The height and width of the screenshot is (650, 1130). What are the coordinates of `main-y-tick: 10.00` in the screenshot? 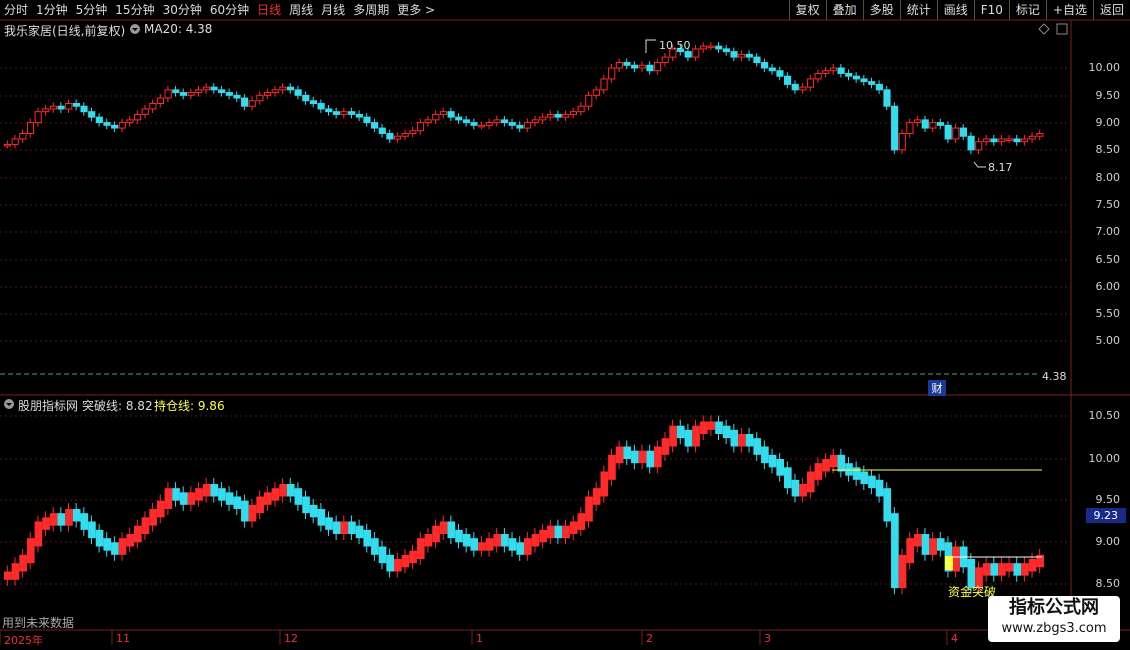 It's located at (1104, 67).